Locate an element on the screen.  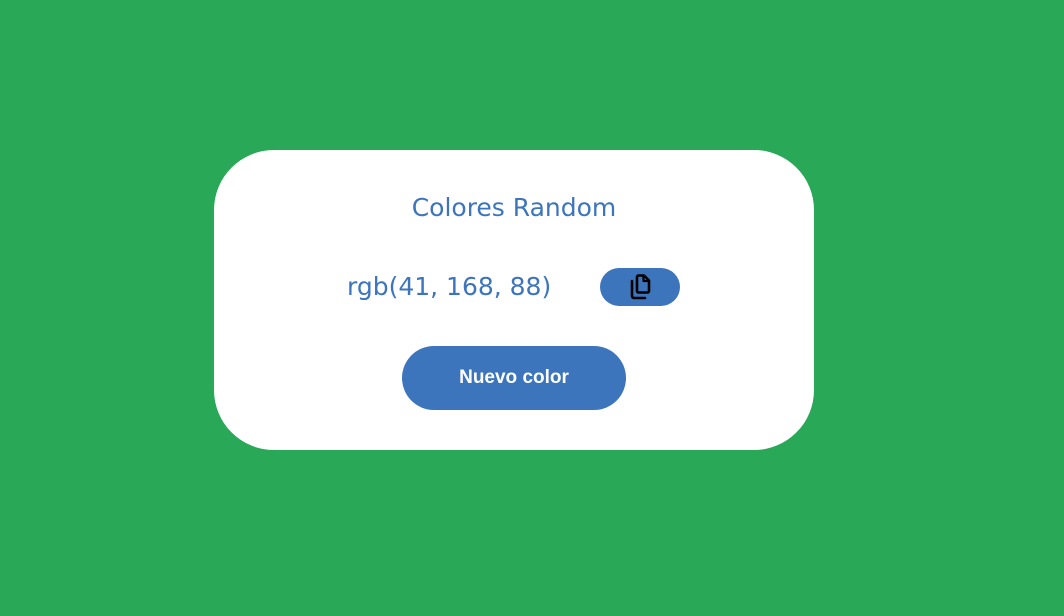
copy-icon is located at coordinates (640, 287).